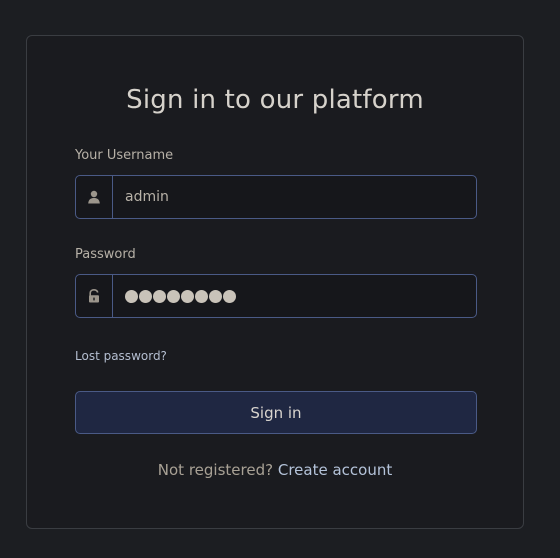  I want to click on username-input, so click(294, 197).